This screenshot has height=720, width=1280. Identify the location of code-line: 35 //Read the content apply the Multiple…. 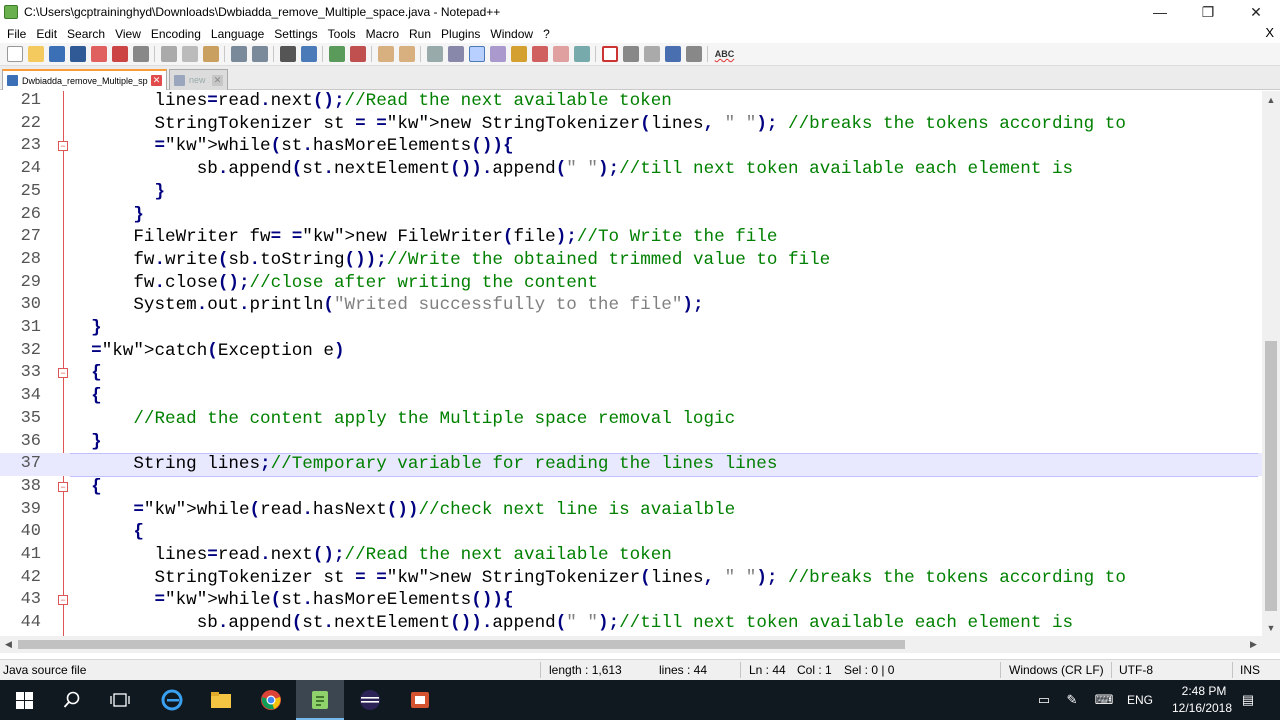
(631, 419).